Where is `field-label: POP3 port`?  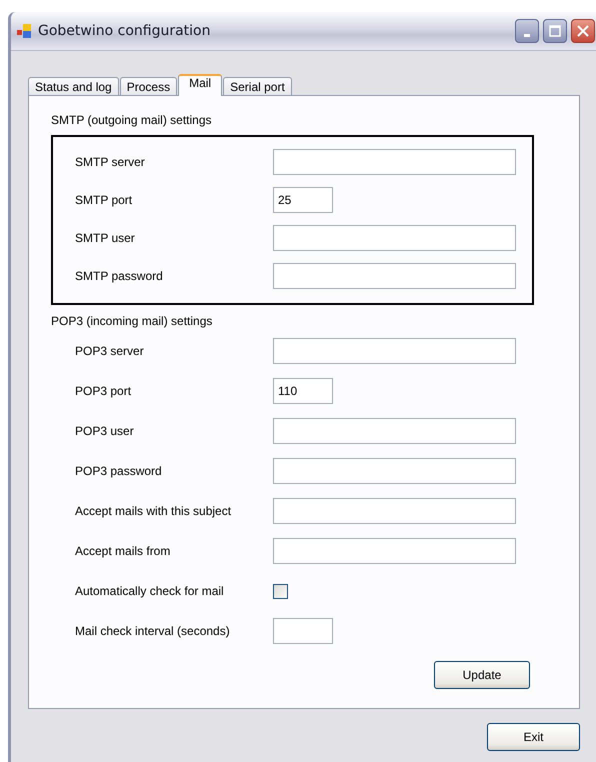 field-label: POP3 port is located at coordinates (103, 391).